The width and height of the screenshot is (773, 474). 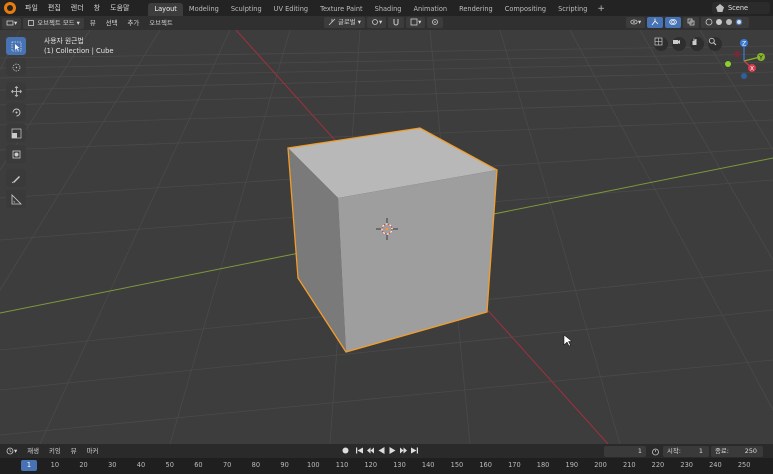 I want to click on tool-rotate, so click(x=16, y=112).